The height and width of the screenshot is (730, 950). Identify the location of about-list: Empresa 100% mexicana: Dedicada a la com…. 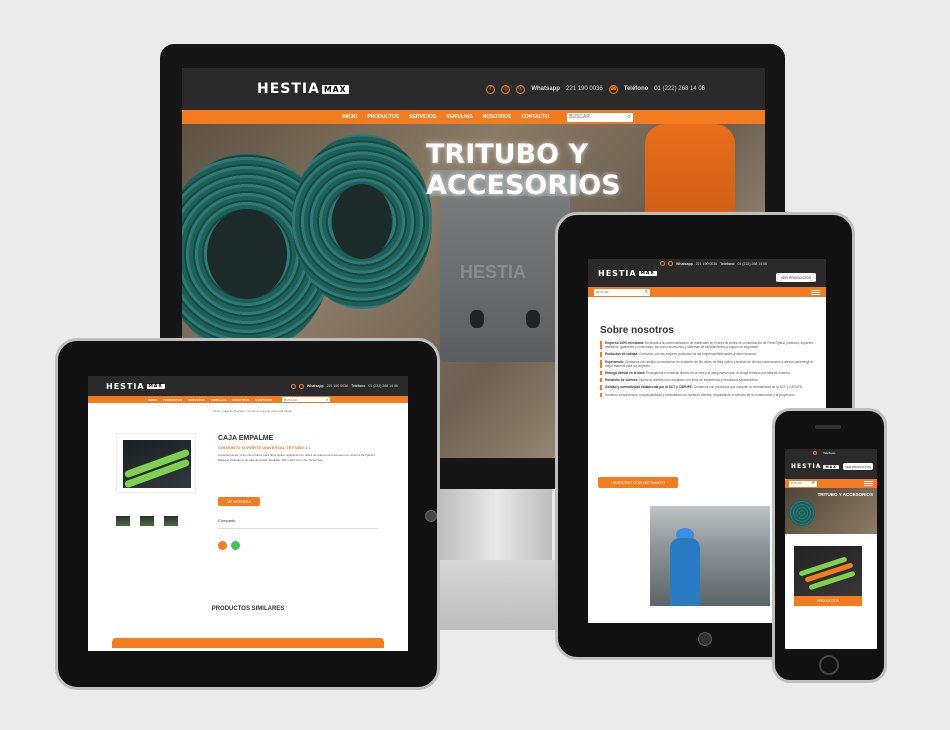
(707, 370).